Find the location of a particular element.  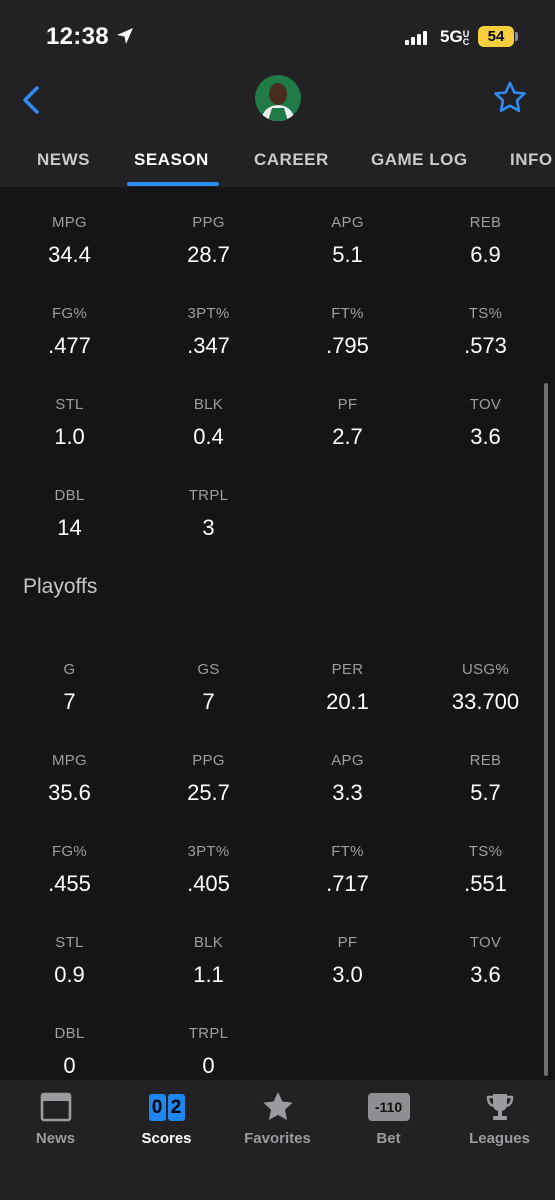

stat-value: .551 is located at coordinates (485, 883).